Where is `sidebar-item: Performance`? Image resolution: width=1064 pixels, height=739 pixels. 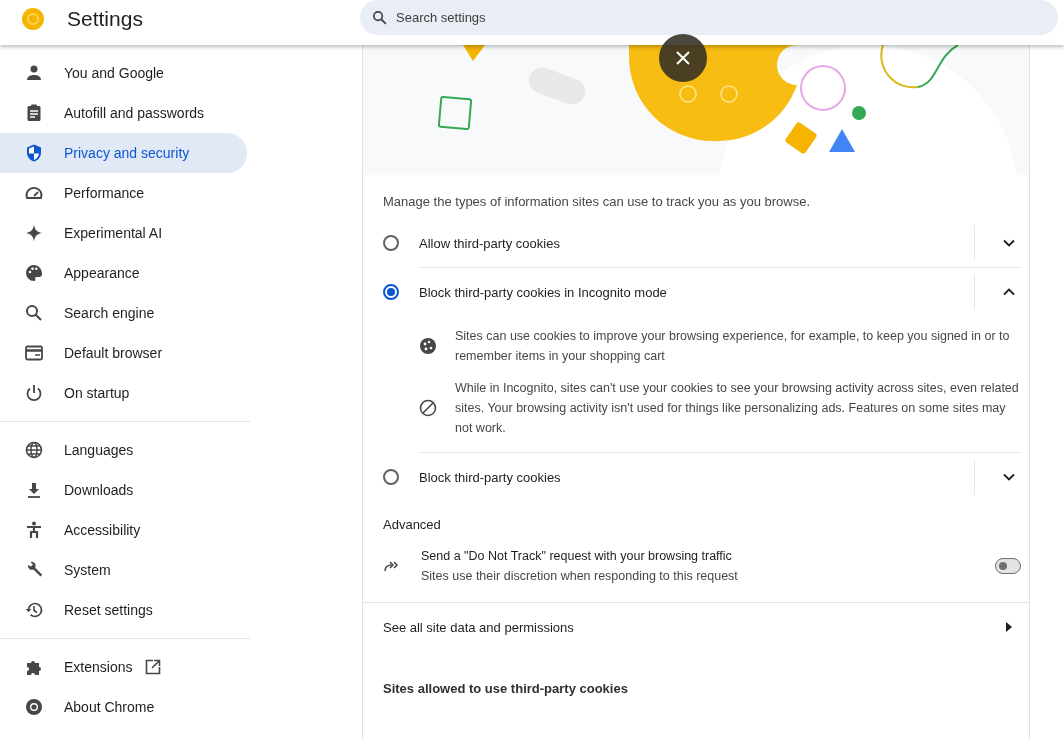
sidebar-item: Performance is located at coordinates (123, 193).